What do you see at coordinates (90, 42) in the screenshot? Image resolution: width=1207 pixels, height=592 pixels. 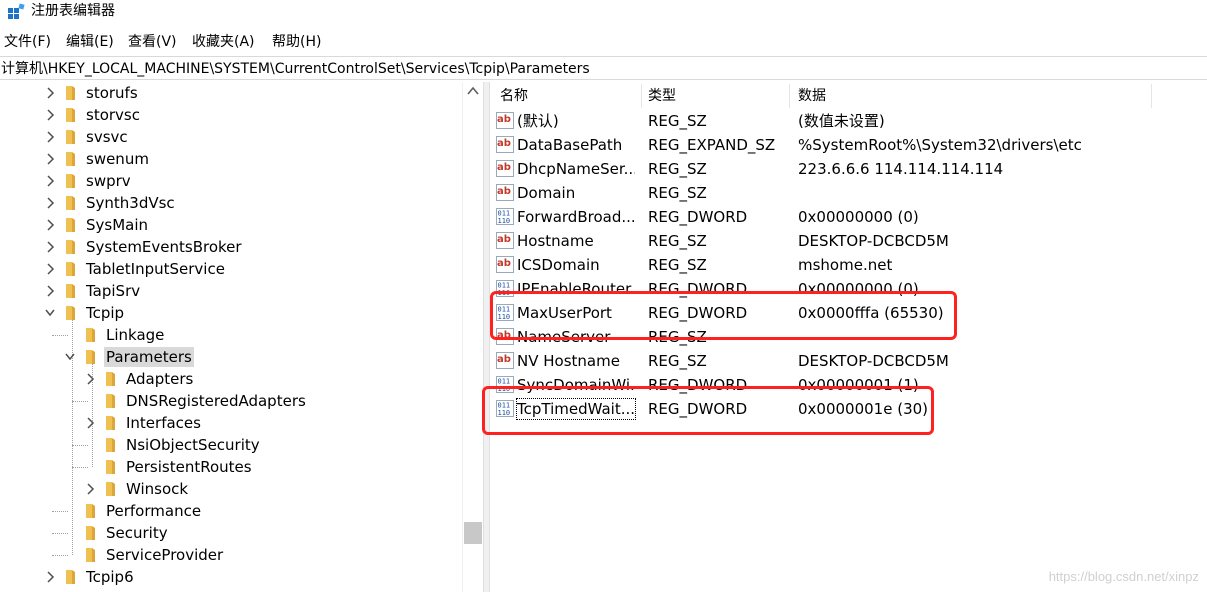 I see `menu-edit: 编辑(E)` at bounding box center [90, 42].